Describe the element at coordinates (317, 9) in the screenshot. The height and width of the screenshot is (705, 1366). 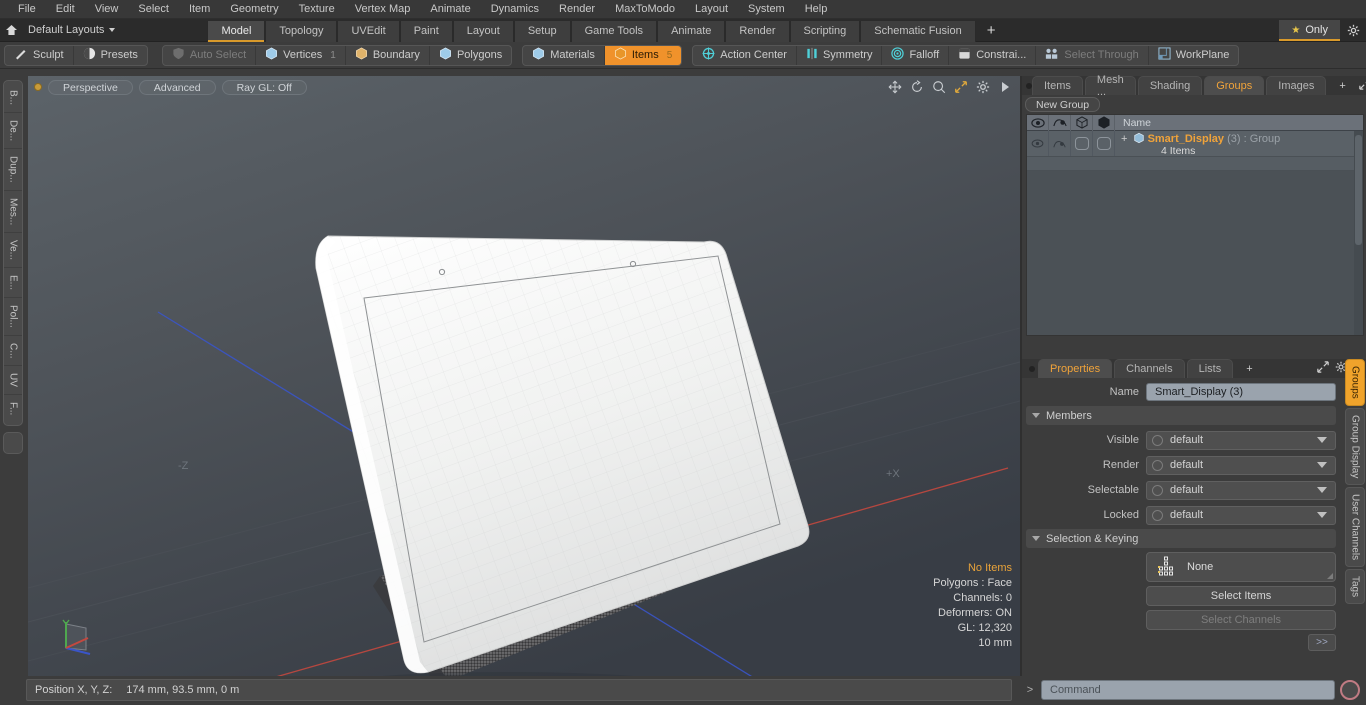
I see `menu-item-texture: Texture` at that location.